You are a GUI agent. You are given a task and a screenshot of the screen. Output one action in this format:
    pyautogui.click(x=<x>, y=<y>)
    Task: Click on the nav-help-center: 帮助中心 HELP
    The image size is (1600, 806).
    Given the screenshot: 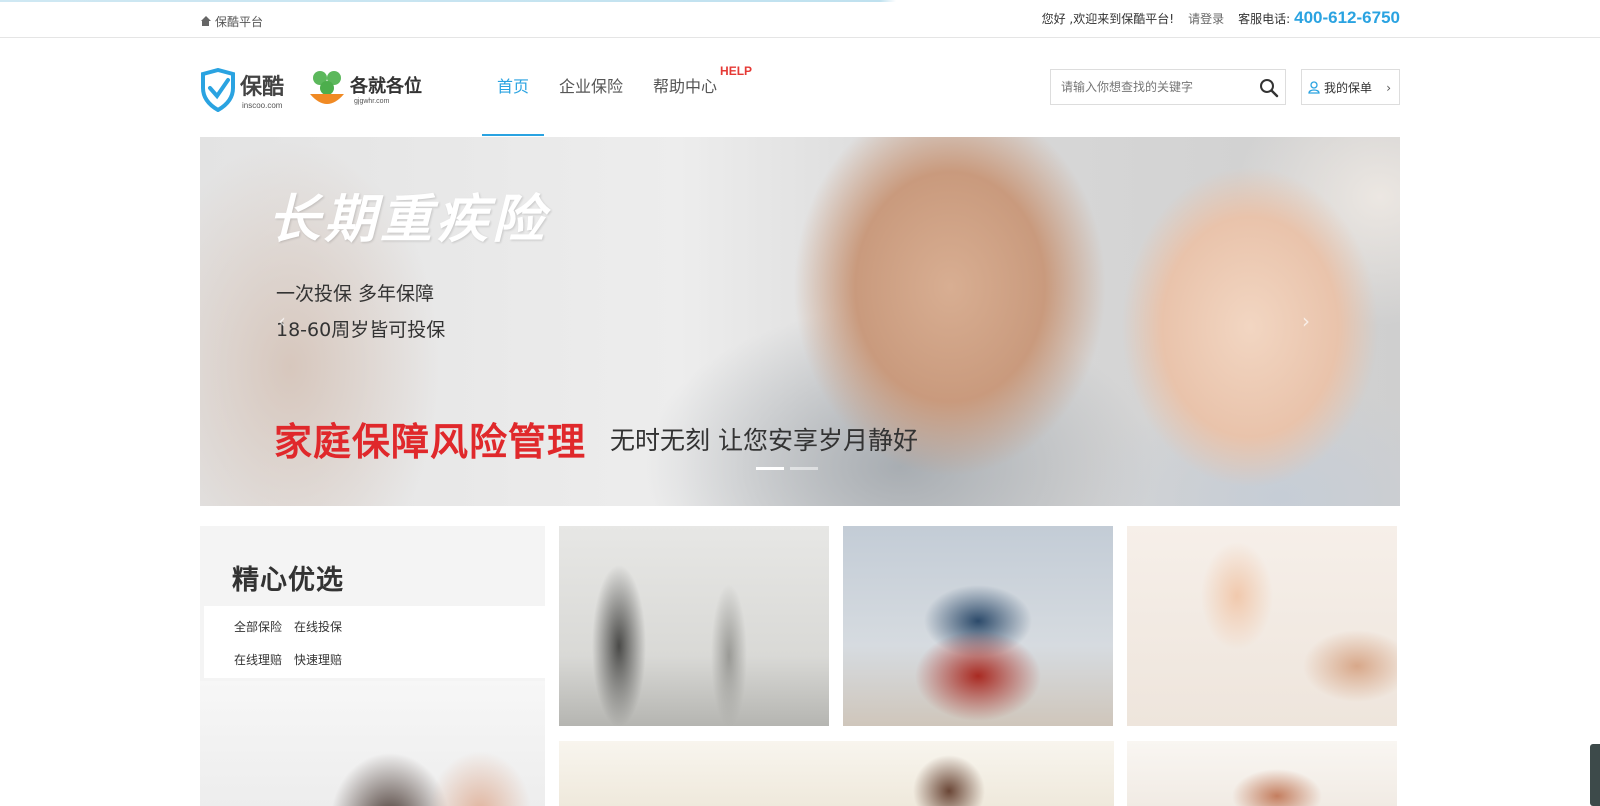 What is the action you would take?
    pyautogui.click(x=695, y=87)
    